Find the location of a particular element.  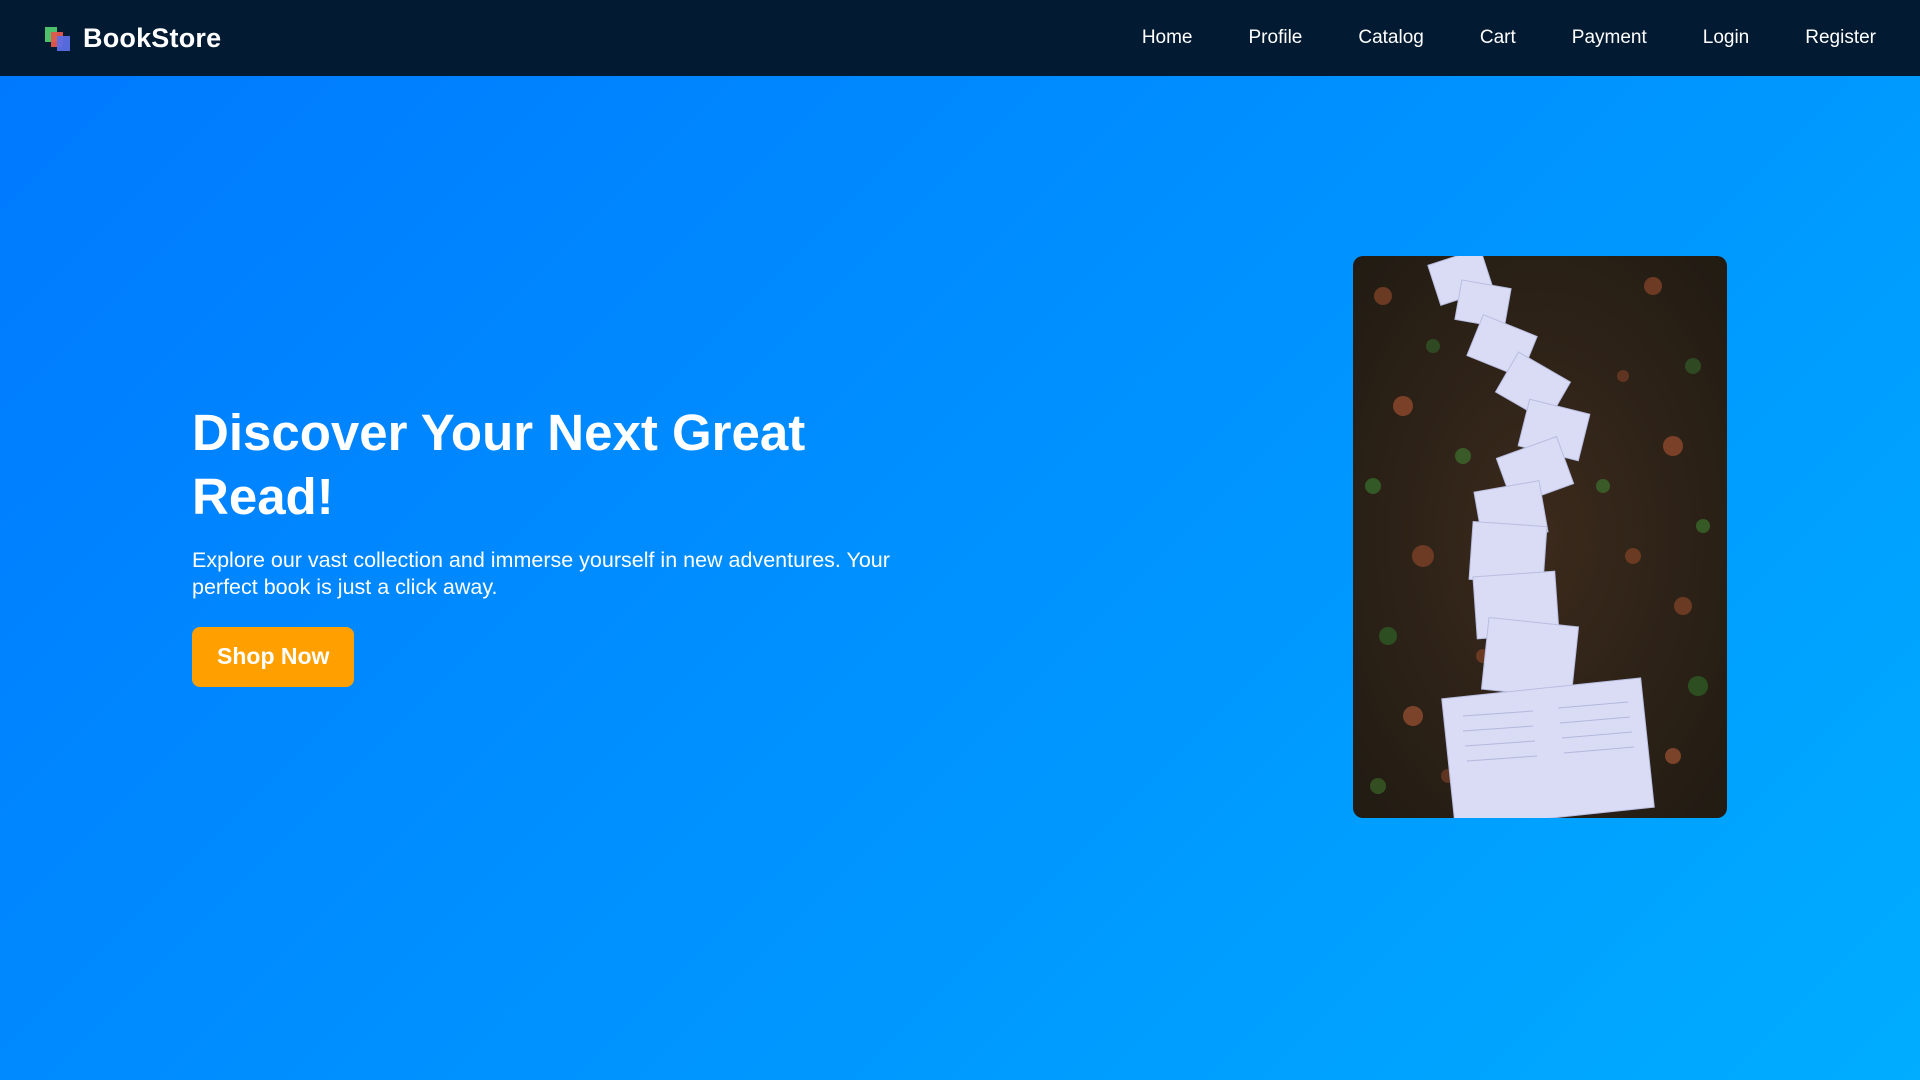

nav-link-register: Register is located at coordinates (1840, 38).